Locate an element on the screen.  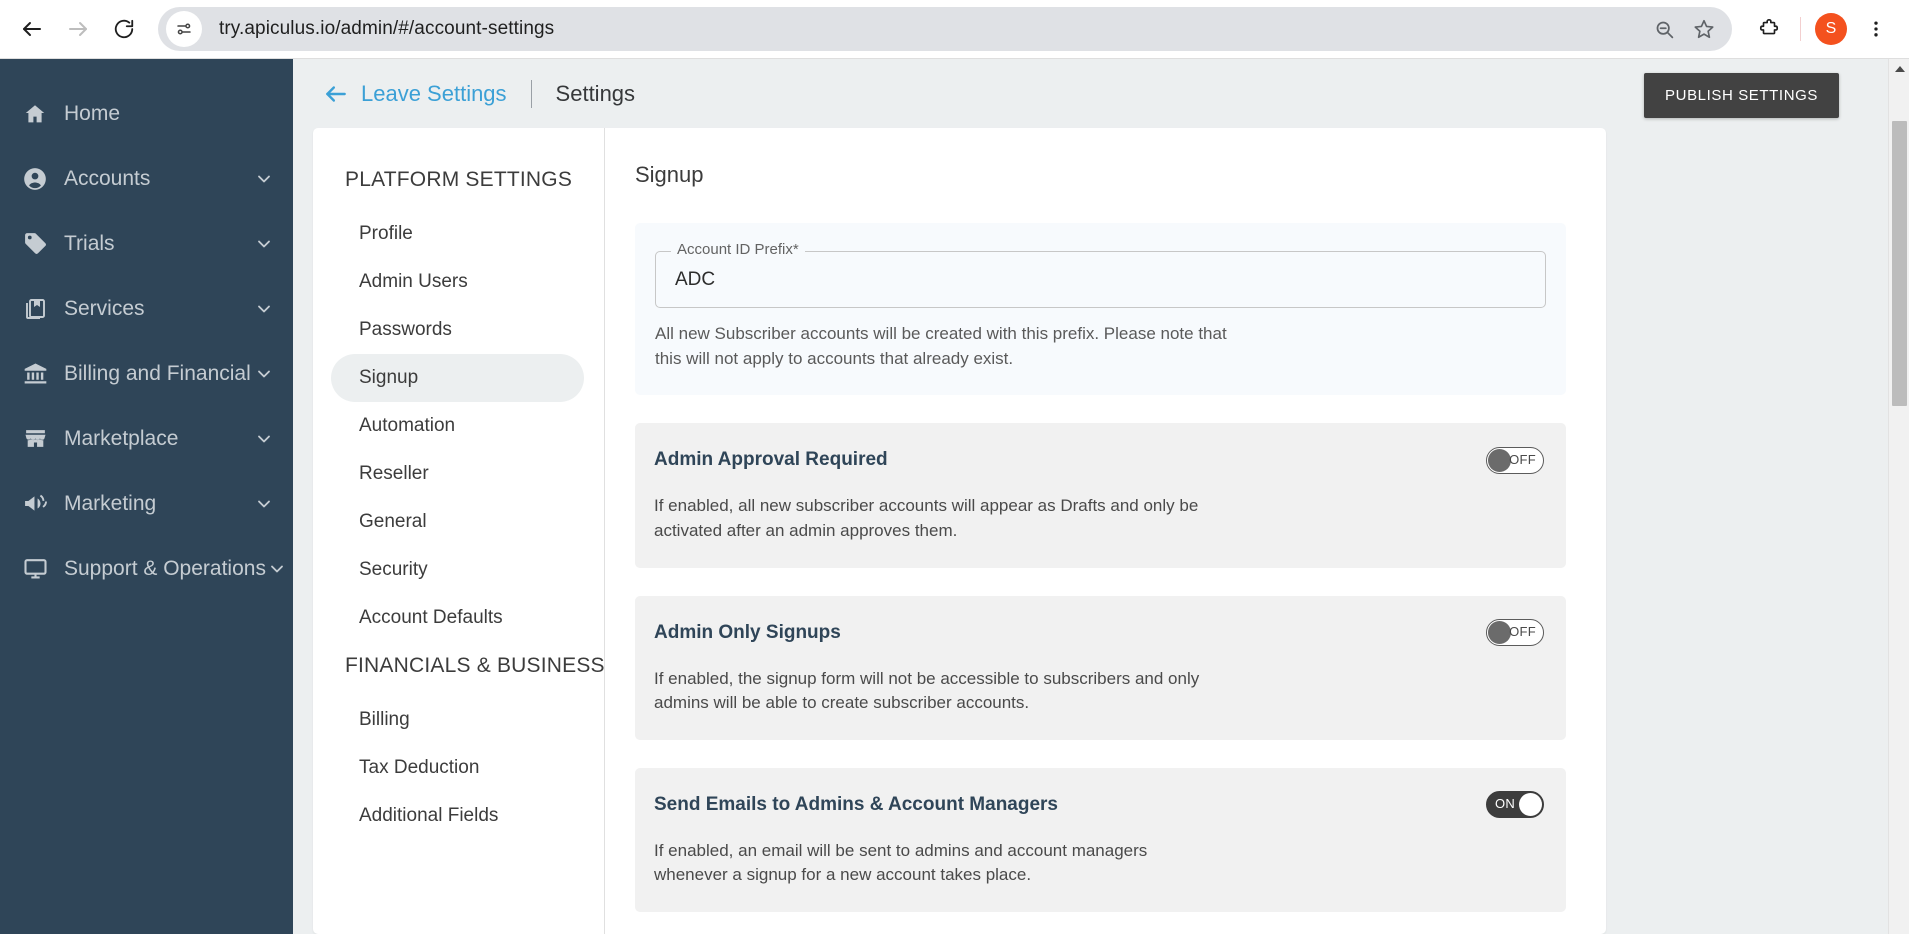
sidebar-item-support-and-operations: Support & Operations is located at coordinates (146, 568).